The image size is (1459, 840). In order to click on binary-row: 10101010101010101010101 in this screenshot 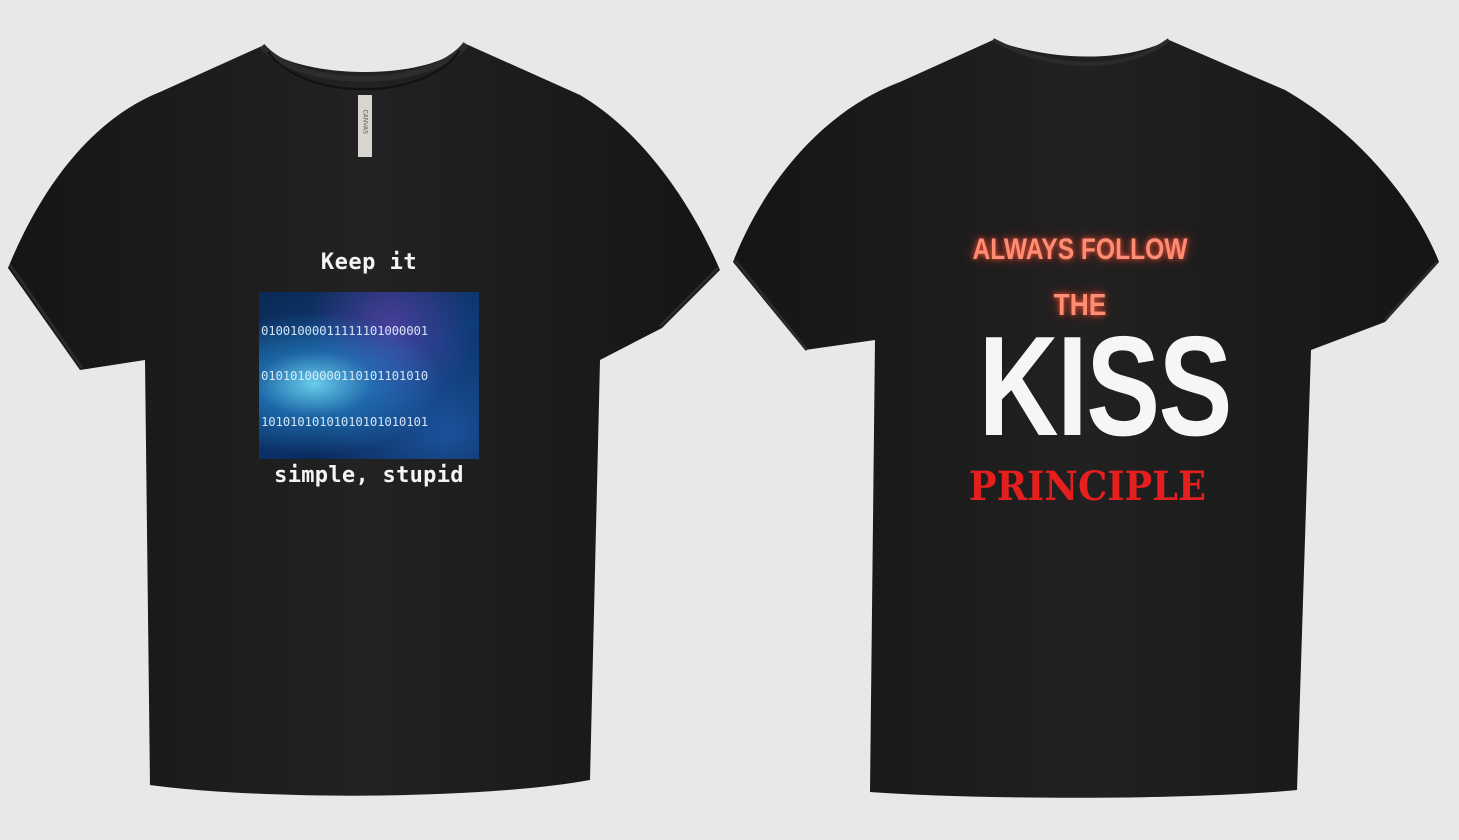, I will do `click(344, 421)`.